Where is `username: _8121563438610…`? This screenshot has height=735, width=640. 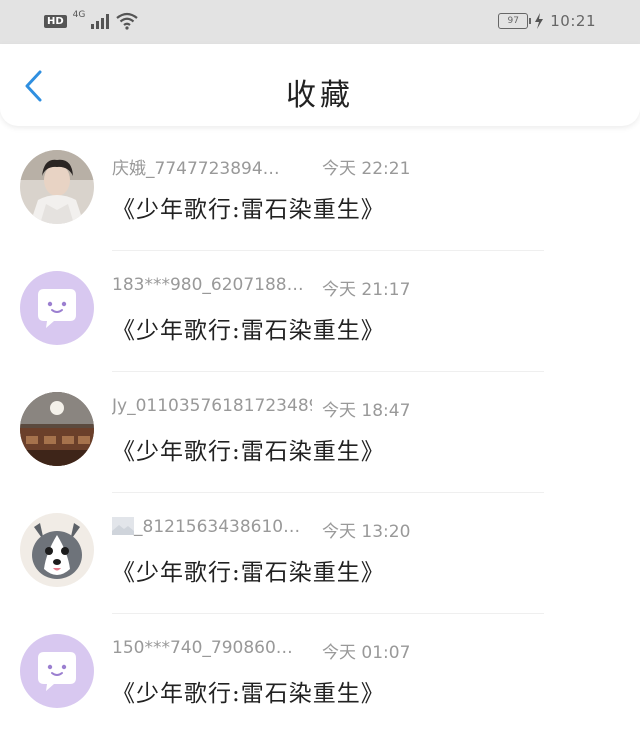 username: _8121563438610… is located at coordinates (212, 529).